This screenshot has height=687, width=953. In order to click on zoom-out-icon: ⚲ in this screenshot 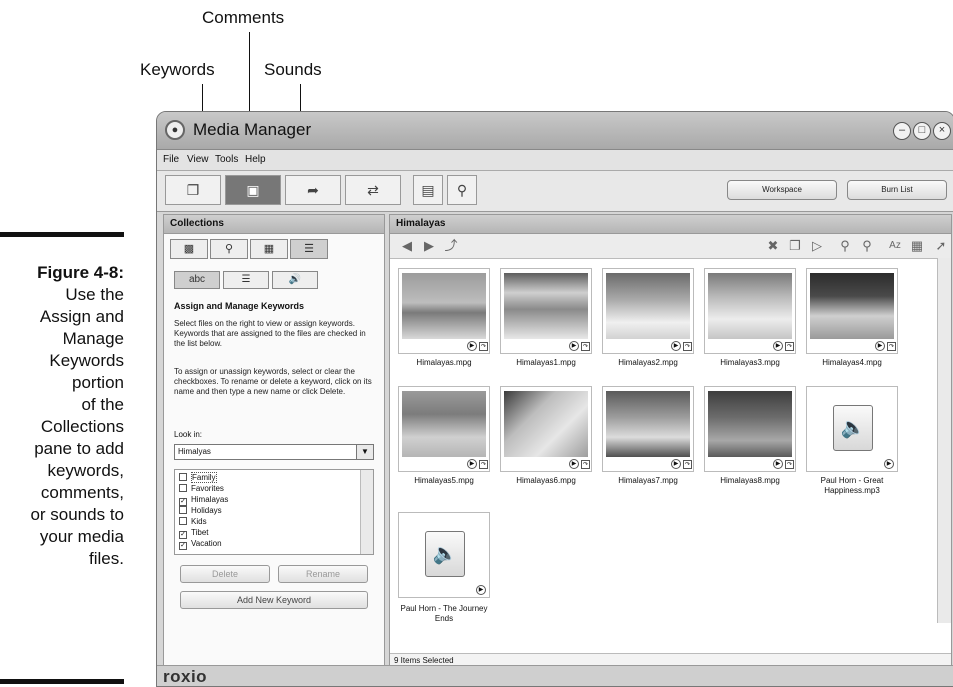, I will do `click(867, 246)`.